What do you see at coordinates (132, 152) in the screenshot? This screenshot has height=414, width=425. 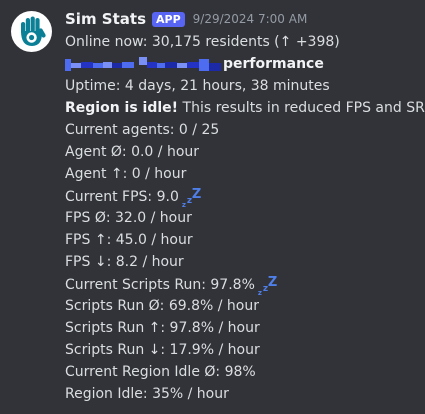 I see `agent-avg-line: Agent Ø: 0.0 / hour` at bounding box center [132, 152].